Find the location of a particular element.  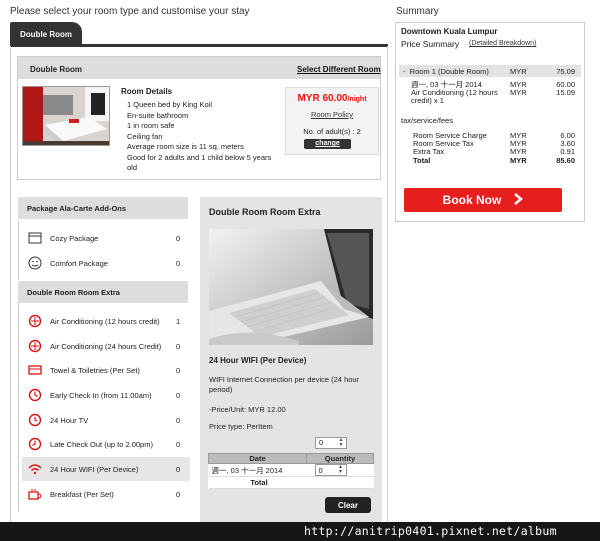

price-summary-label: Price Summary is located at coordinates (430, 44).